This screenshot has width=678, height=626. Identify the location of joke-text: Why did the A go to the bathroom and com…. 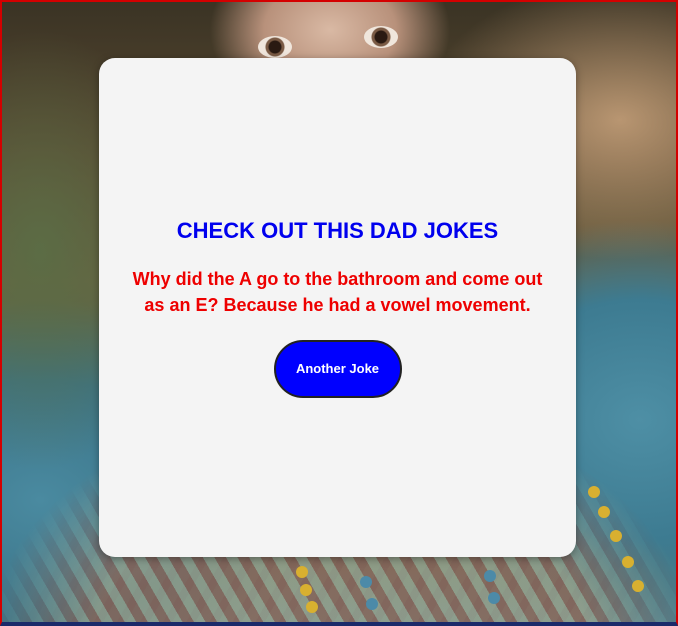
(337, 291).